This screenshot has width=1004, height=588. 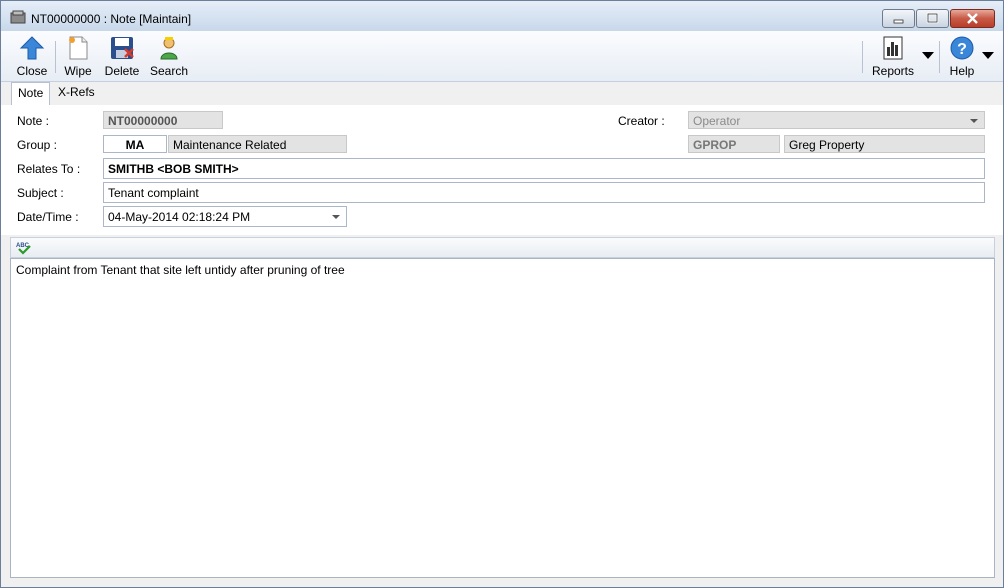 What do you see at coordinates (18, 17) in the screenshot?
I see `note-app-icon` at bounding box center [18, 17].